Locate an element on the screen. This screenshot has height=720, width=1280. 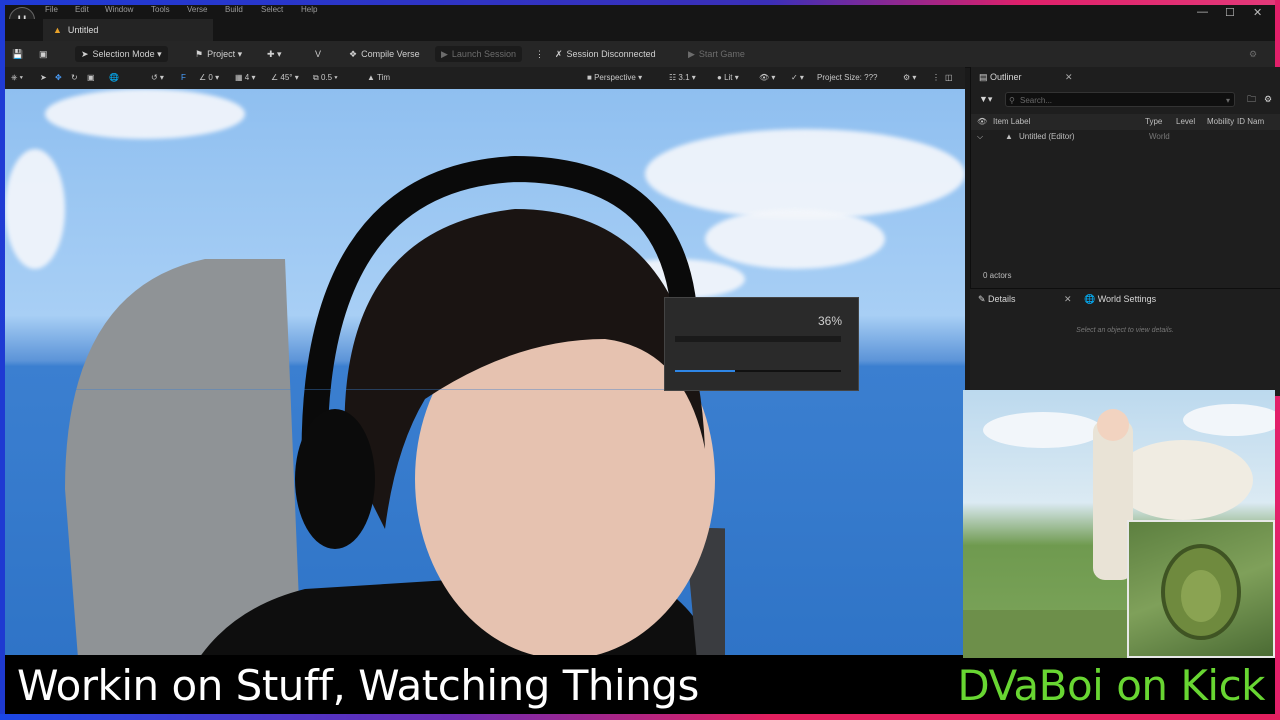
details-tab-label: Details is located at coordinates (1002, 299).